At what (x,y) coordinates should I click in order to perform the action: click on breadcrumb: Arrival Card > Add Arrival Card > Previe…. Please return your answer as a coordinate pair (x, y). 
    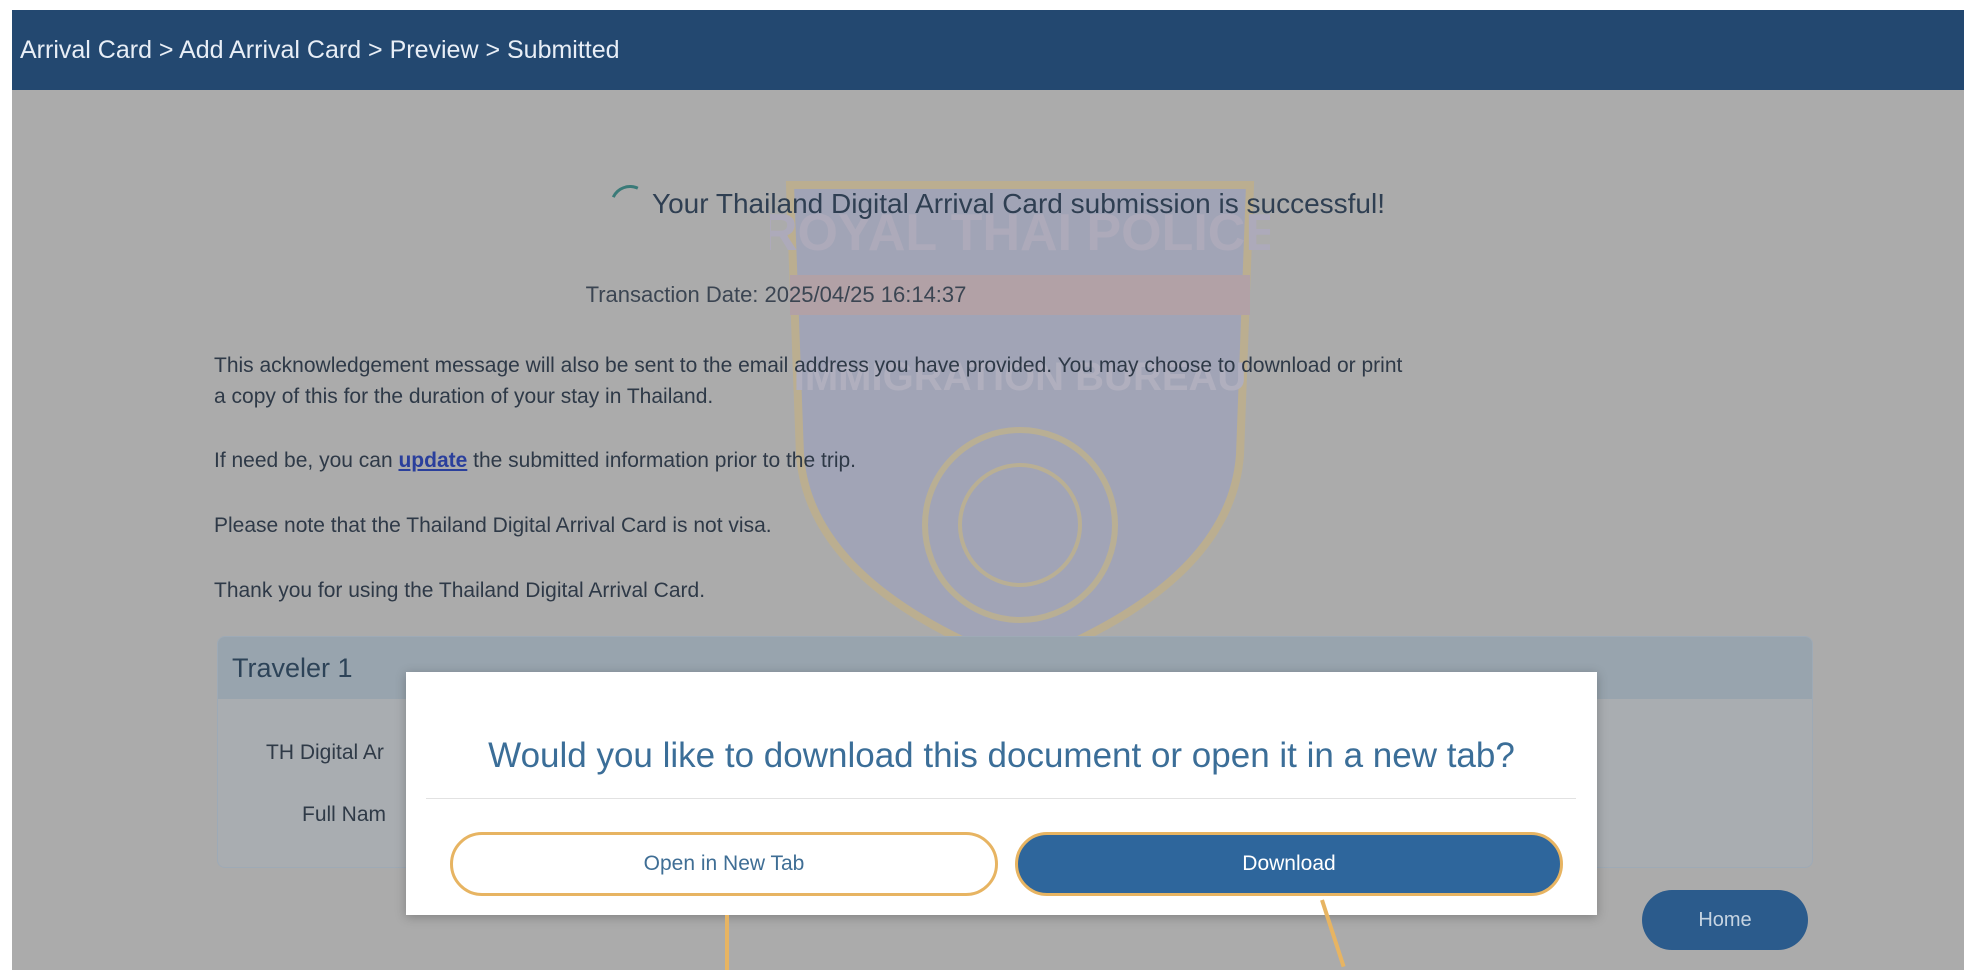
    Looking at the image, I should click on (988, 50).